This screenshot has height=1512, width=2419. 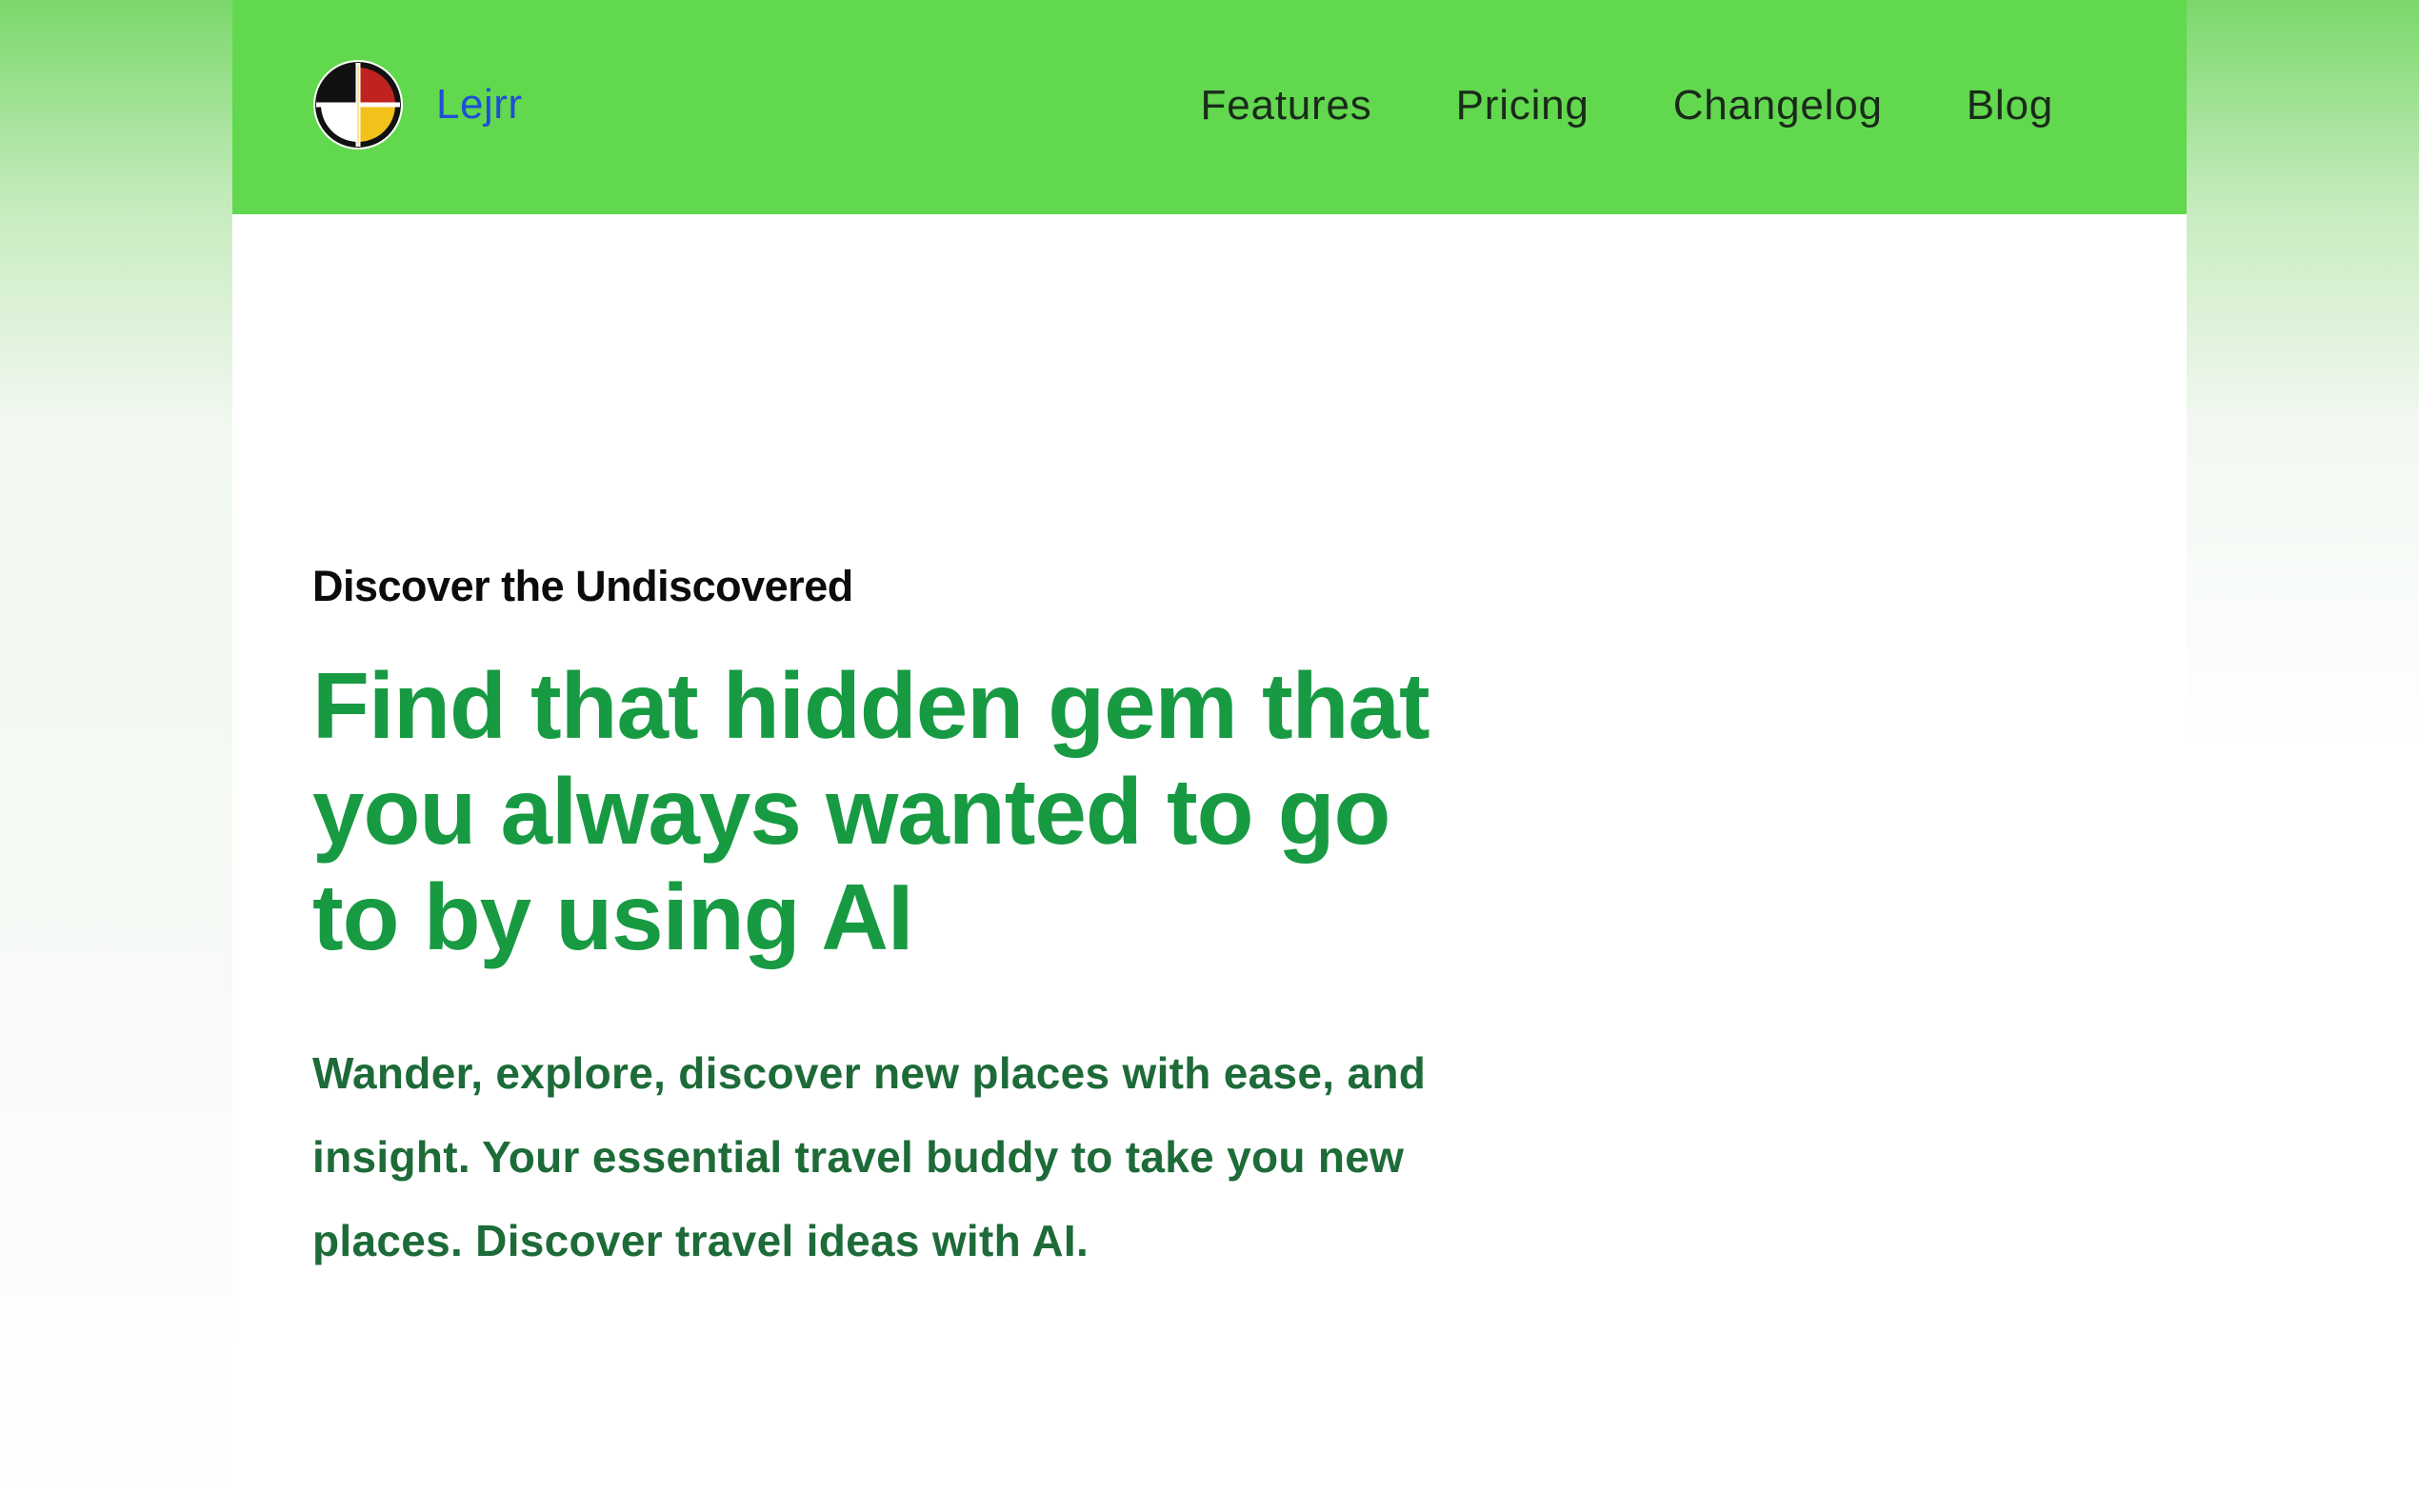 I want to click on background-right-gradient, so click(x=2303, y=756).